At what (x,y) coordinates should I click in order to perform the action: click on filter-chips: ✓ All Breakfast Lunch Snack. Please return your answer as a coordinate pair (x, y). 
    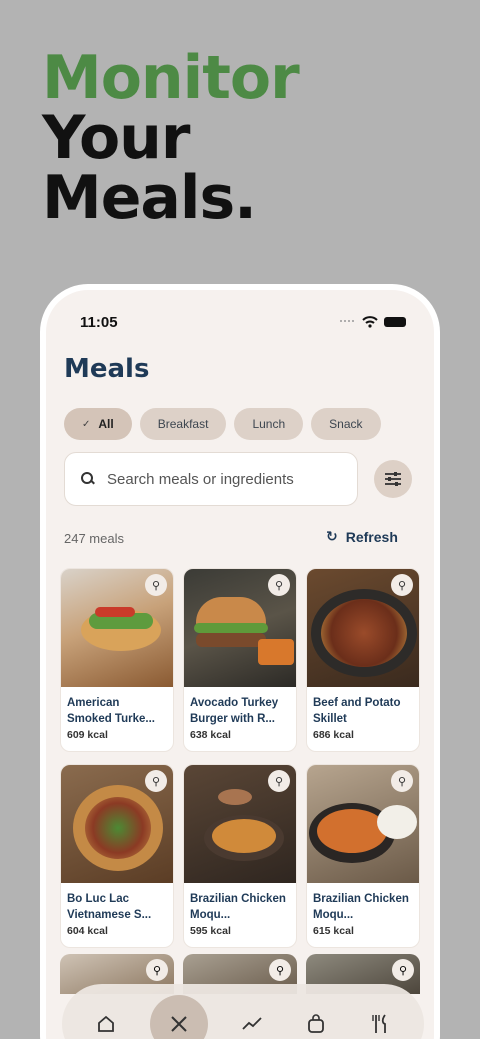
    Looking at the image, I should click on (222, 424).